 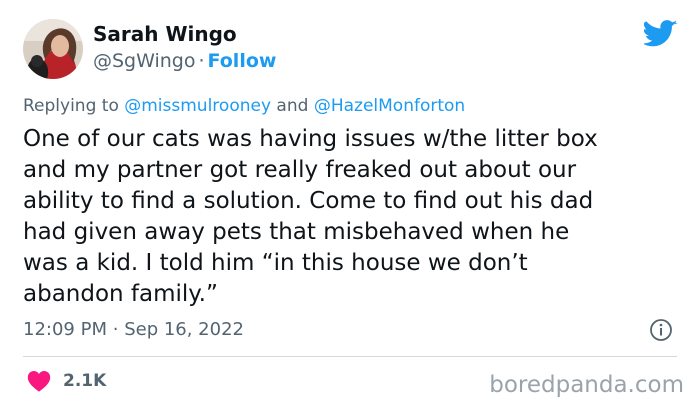 What do you see at coordinates (661, 34) in the screenshot?
I see `twitter-bird-icon` at bounding box center [661, 34].